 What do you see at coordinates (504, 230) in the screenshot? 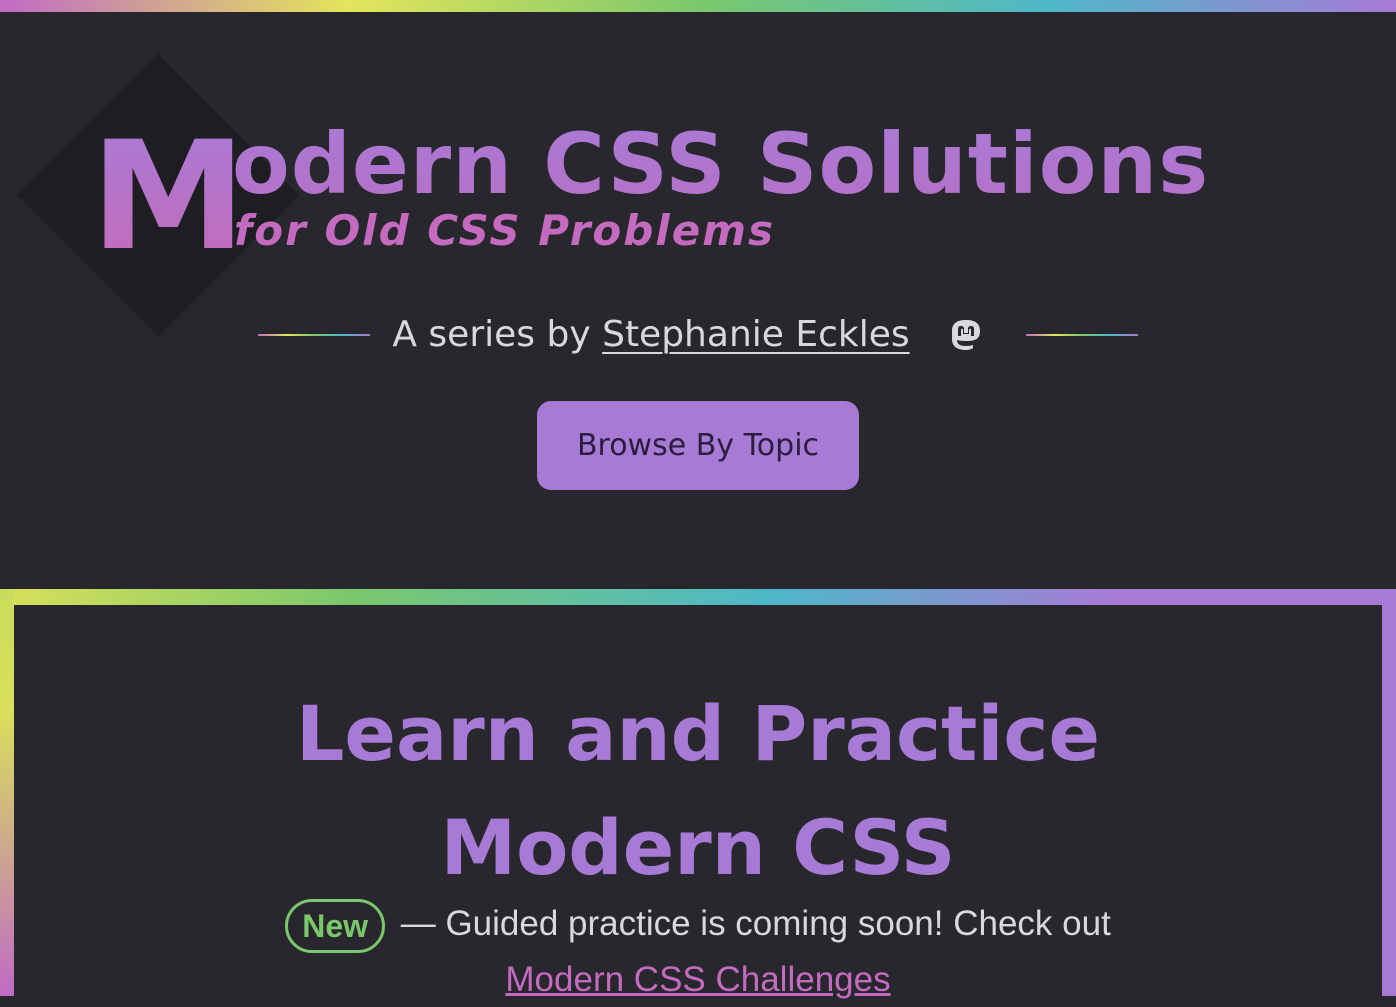
I see `site-subtitle: for Old CSS Problems` at bounding box center [504, 230].